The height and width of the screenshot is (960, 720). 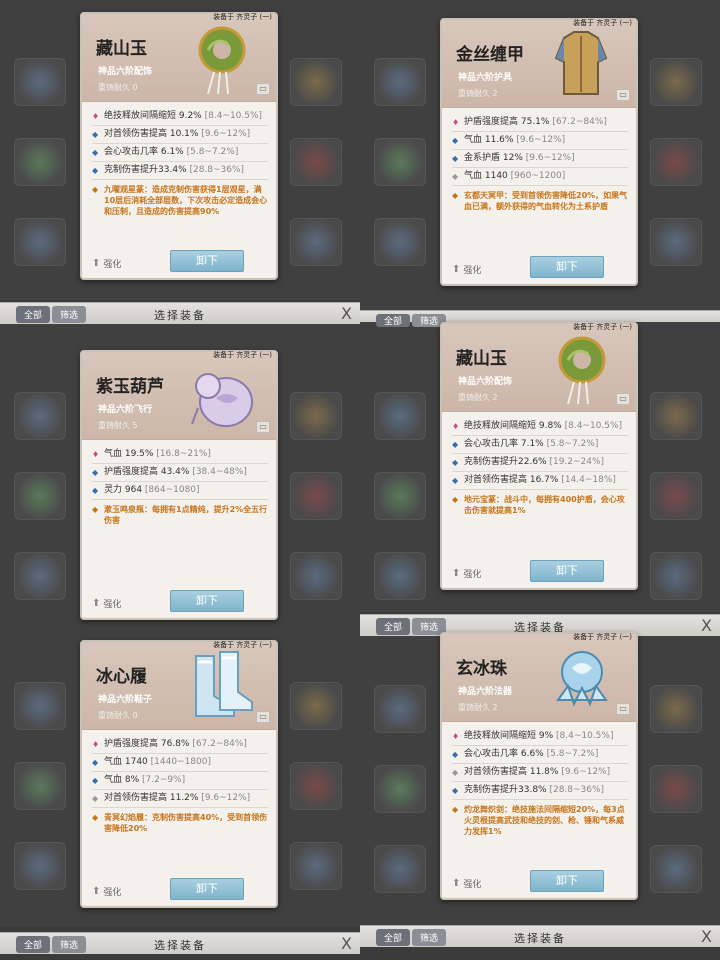 I want to click on select-equipment-bar: 全部 筛选, so click(x=540, y=318).